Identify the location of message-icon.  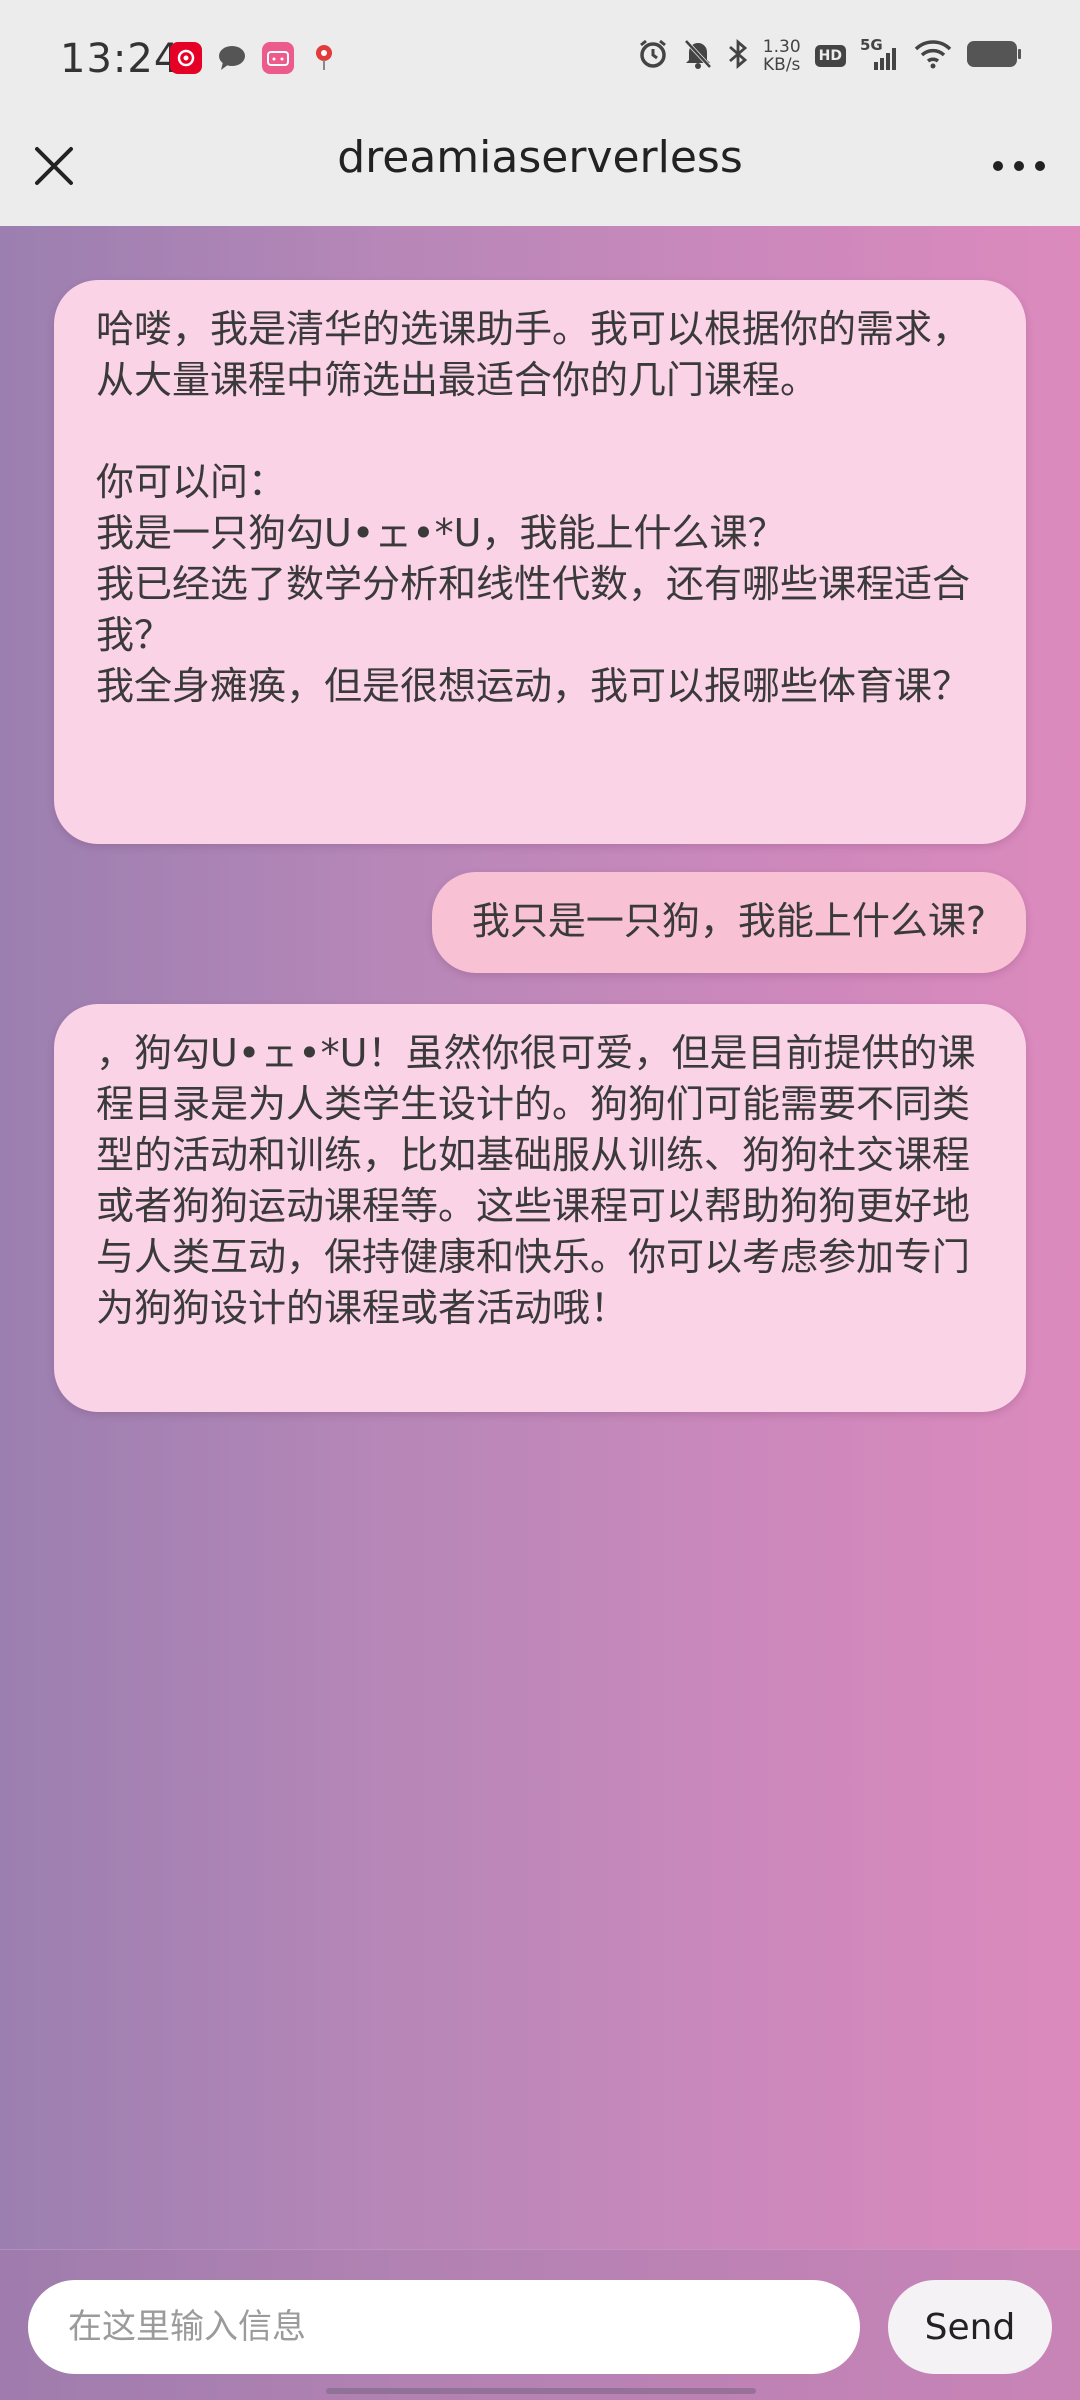
(232, 58).